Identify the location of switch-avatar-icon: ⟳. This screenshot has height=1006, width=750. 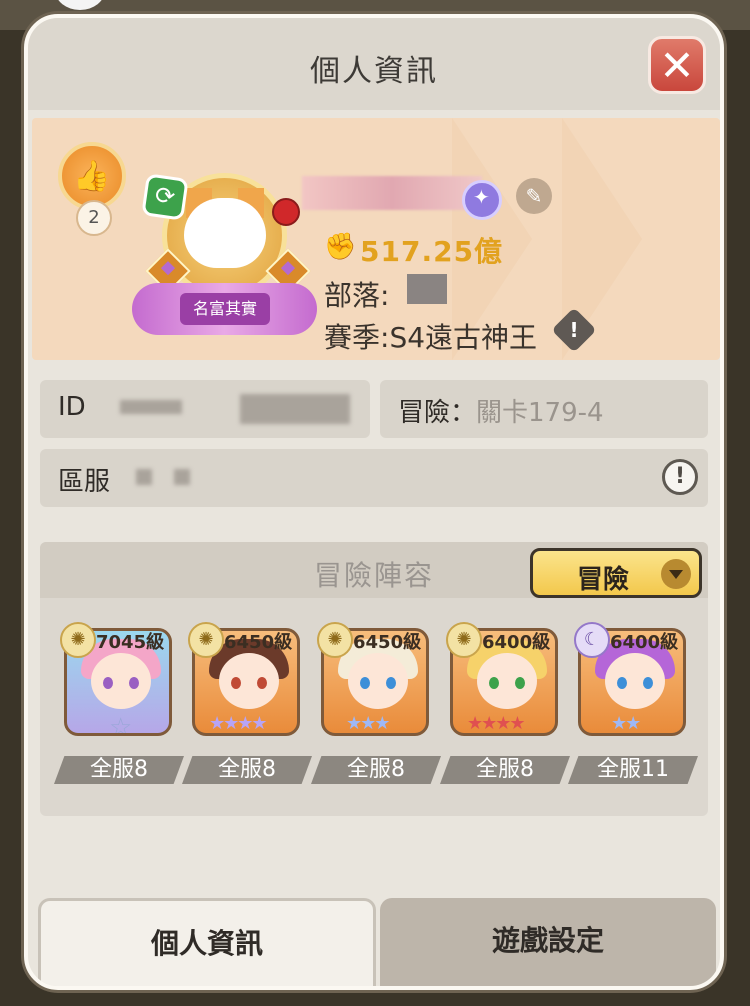
(165, 197).